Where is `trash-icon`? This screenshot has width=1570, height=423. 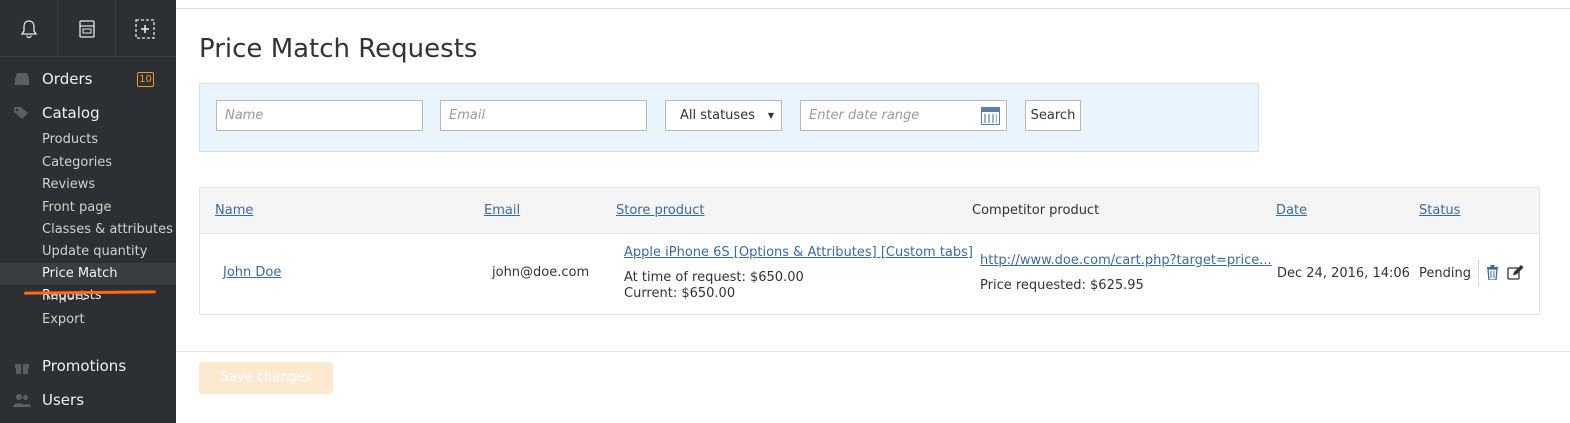 trash-icon is located at coordinates (1492, 273).